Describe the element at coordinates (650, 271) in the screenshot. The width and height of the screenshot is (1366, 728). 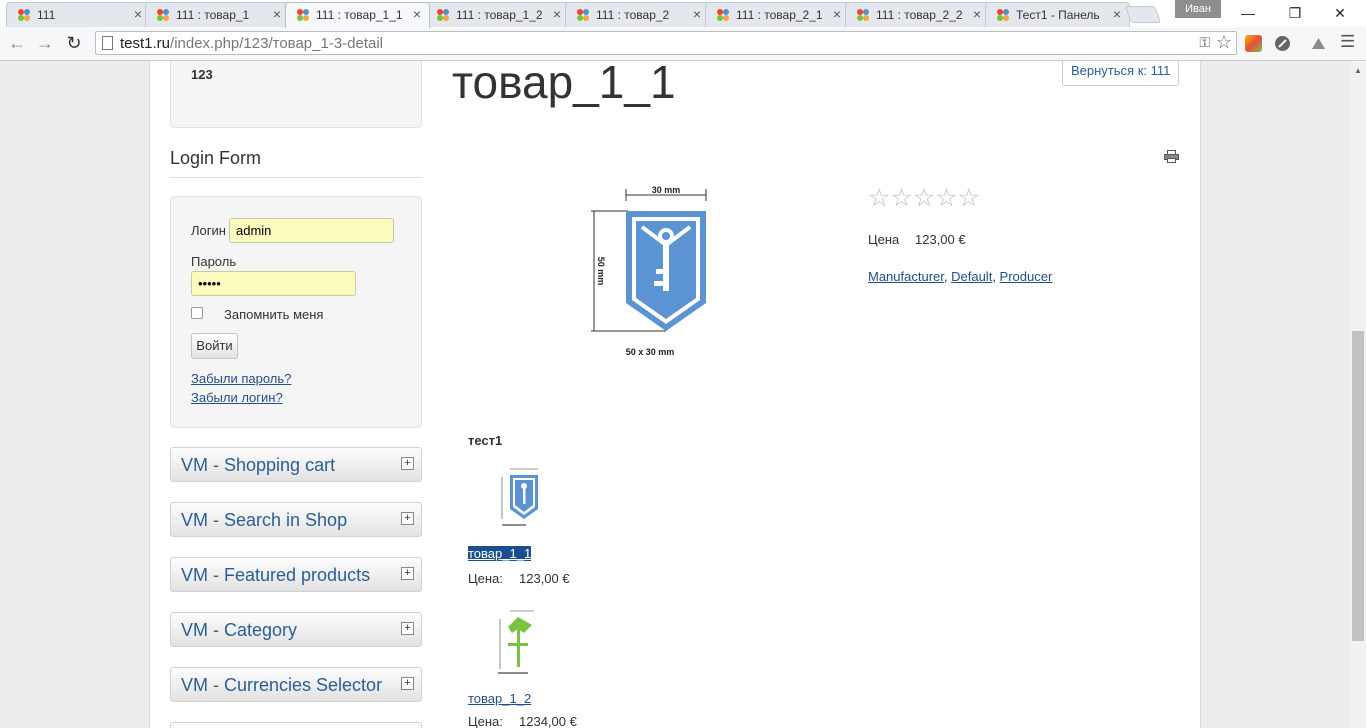
I see `product-image: 30 mm 50 mm 50 x 30 mm` at that location.